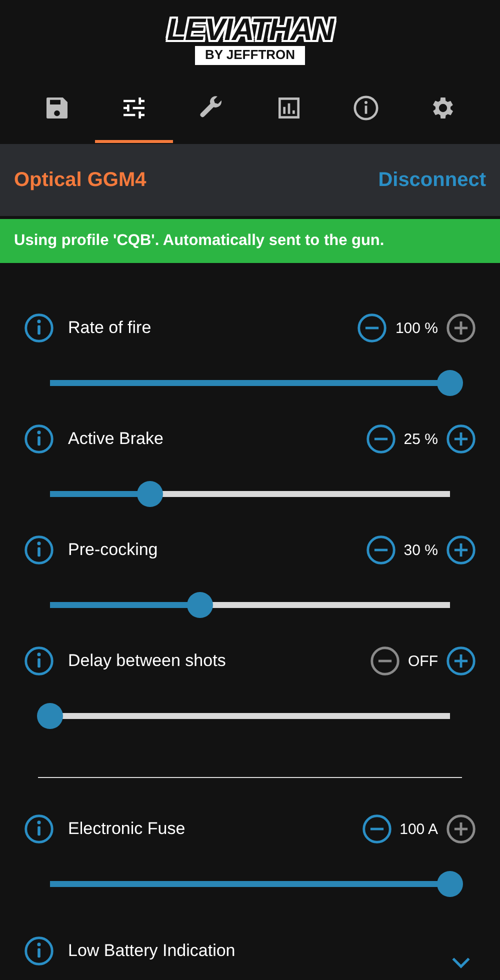 This screenshot has height=980, width=500. Describe the element at coordinates (419, 829) in the screenshot. I see `setting-value: 100 A` at that location.